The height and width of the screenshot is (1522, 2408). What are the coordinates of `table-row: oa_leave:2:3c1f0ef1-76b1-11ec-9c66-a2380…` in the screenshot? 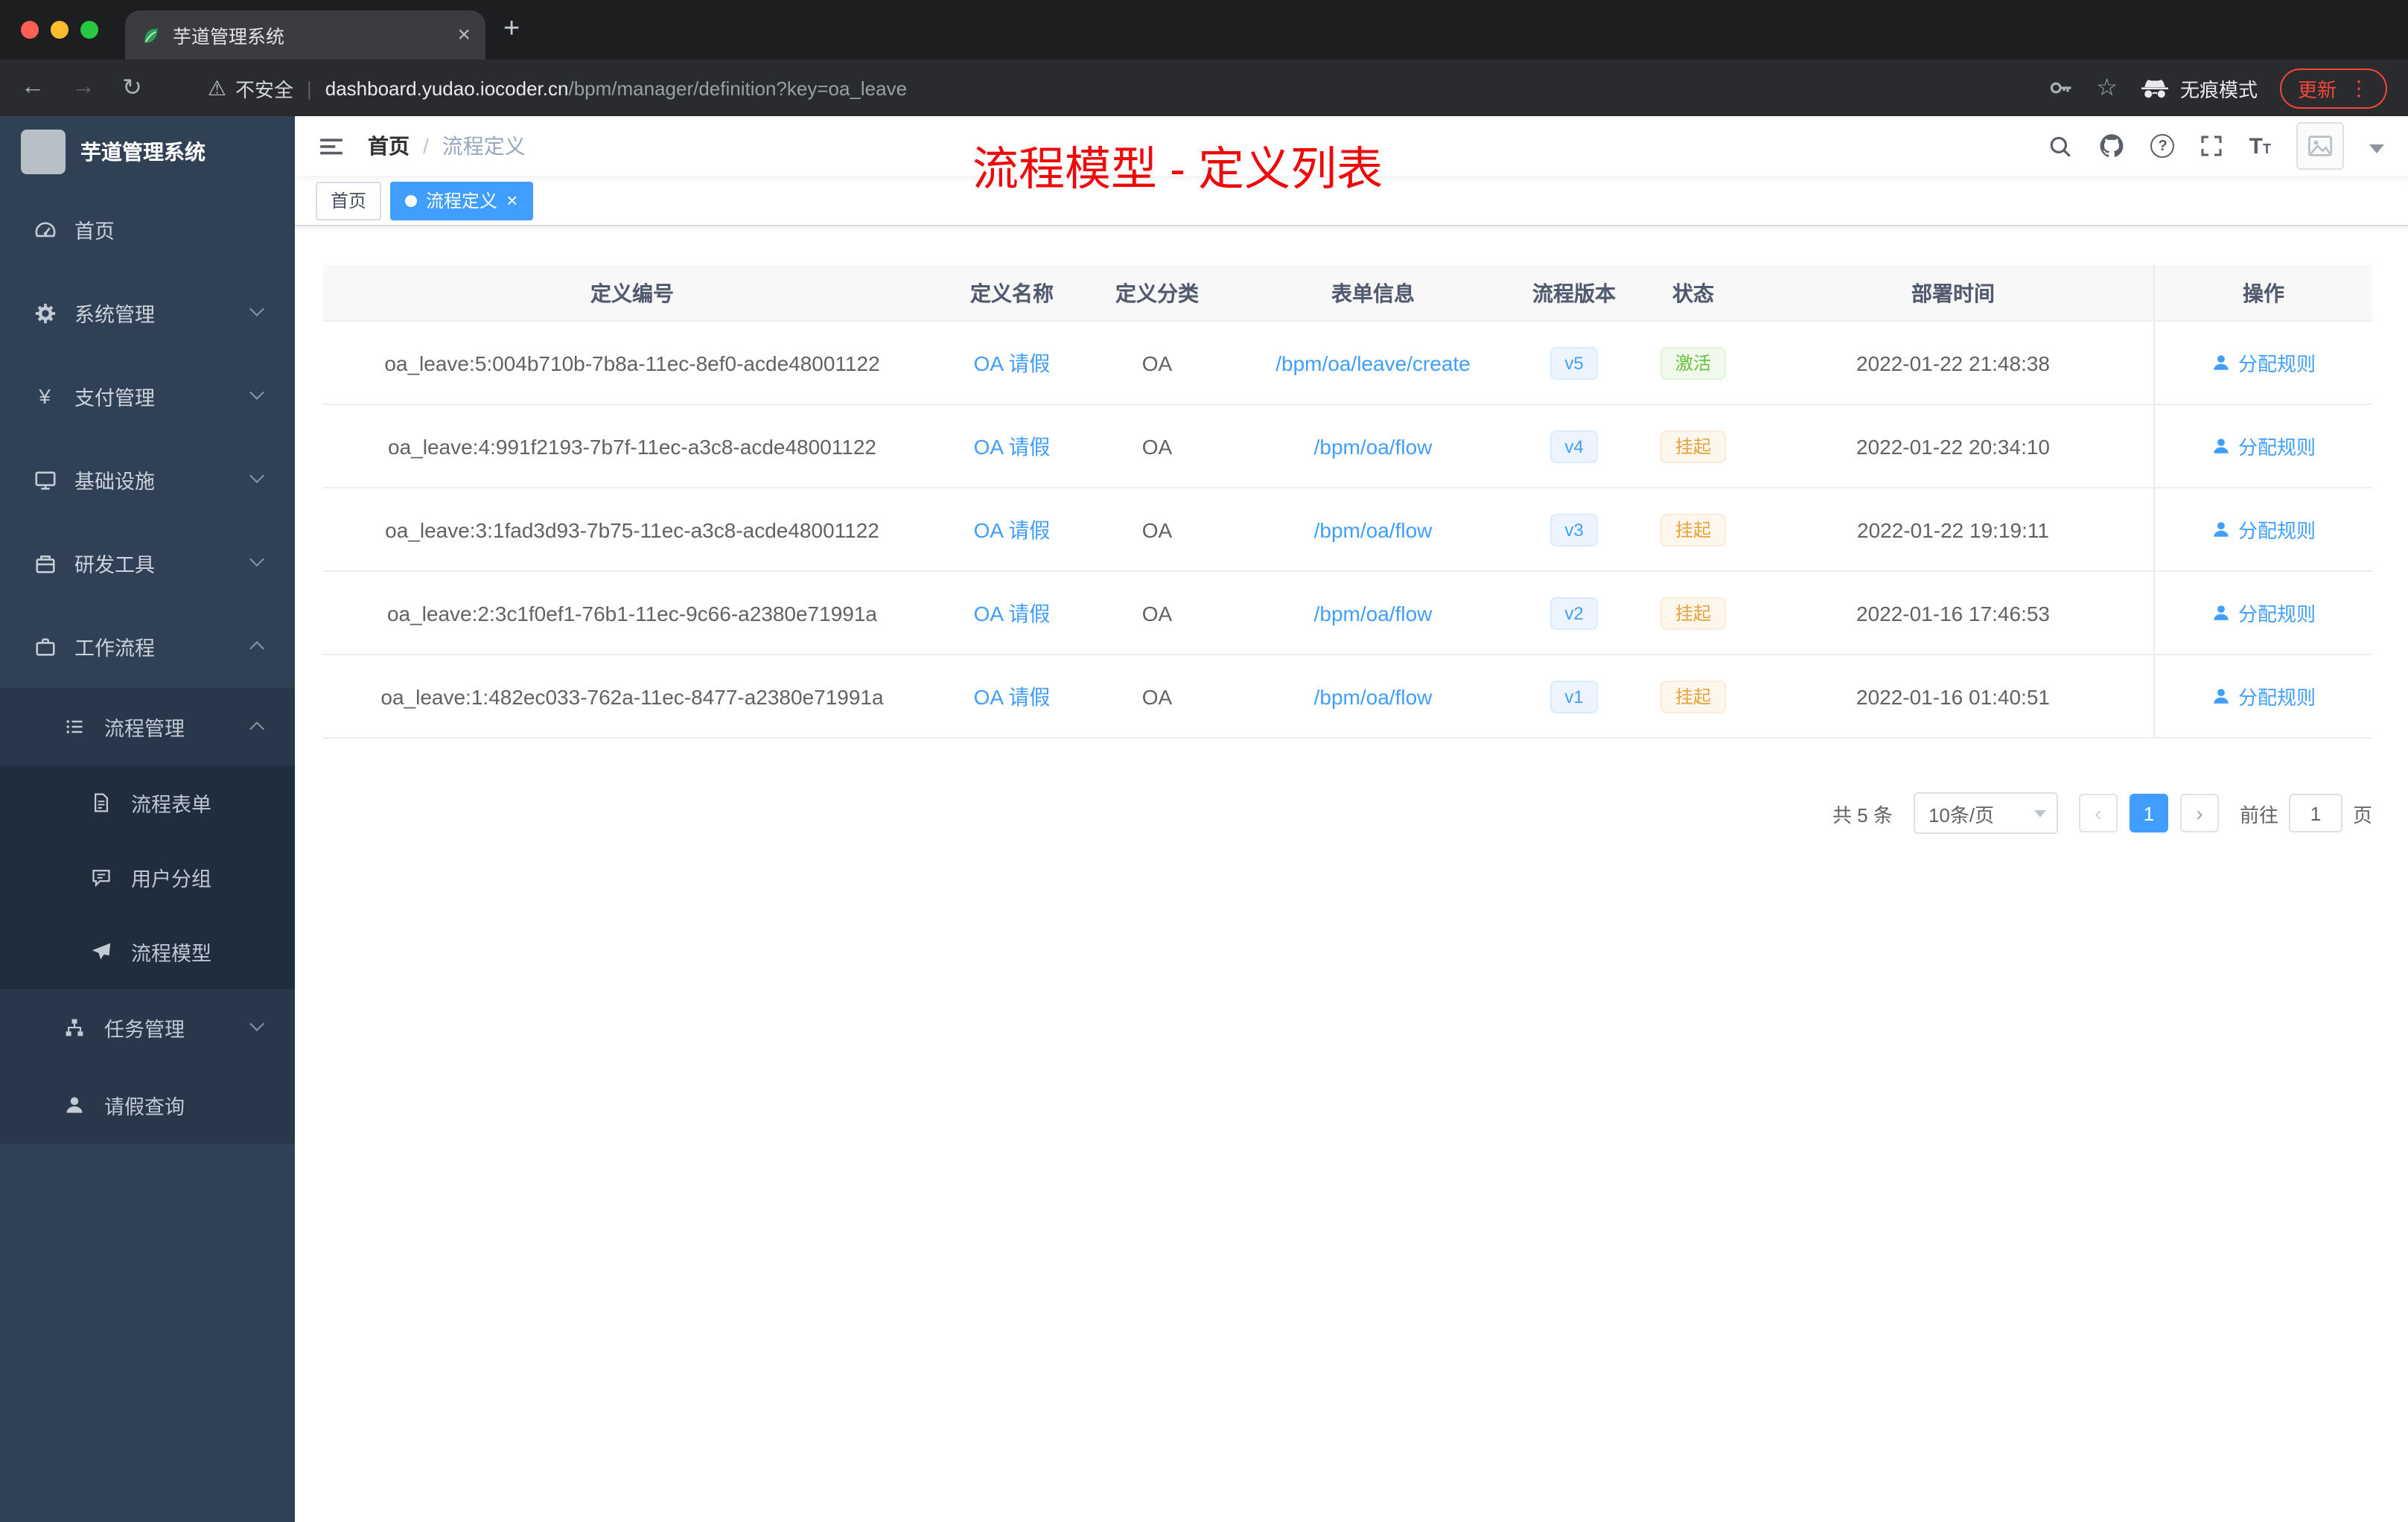 It's located at (1347, 613).